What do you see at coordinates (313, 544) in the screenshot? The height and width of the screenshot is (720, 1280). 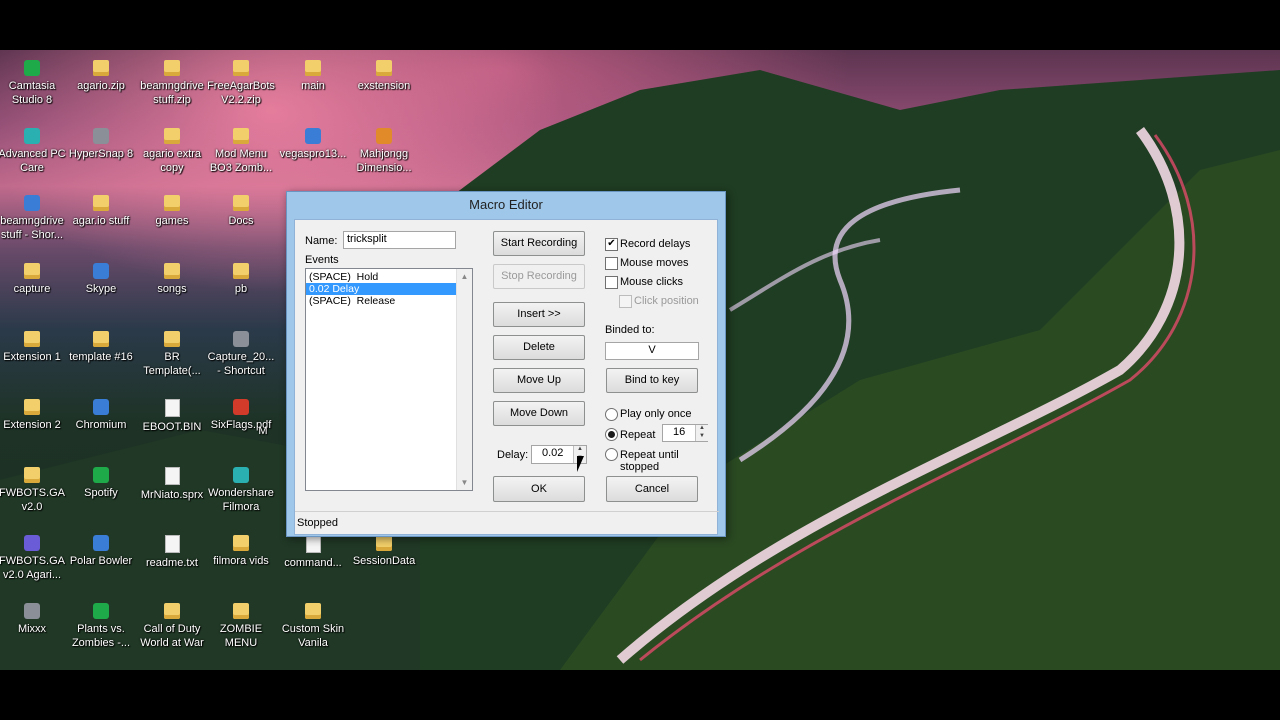 I see `file-icon` at bounding box center [313, 544].